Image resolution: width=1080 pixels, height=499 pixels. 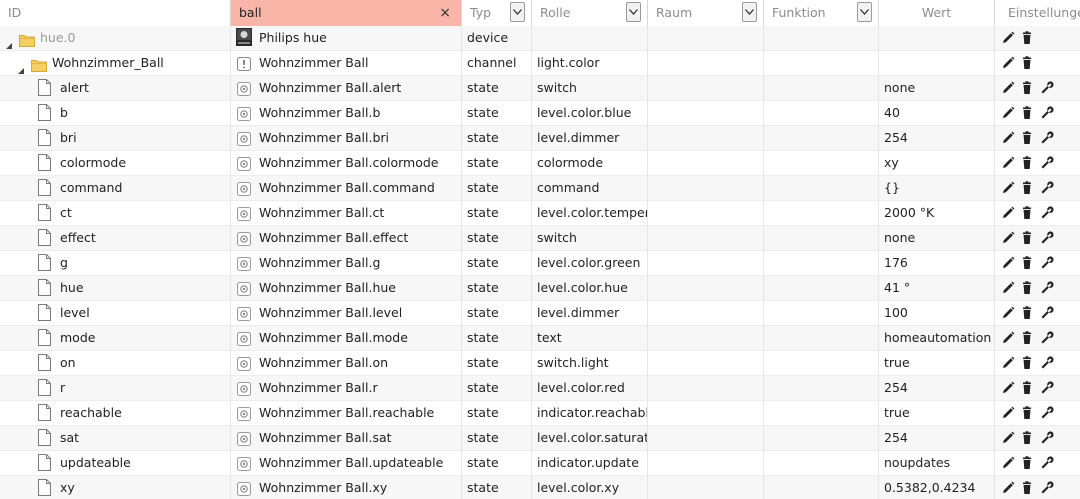 I want to click on clear-filter-icon: ×, so click(x=445, y=13).